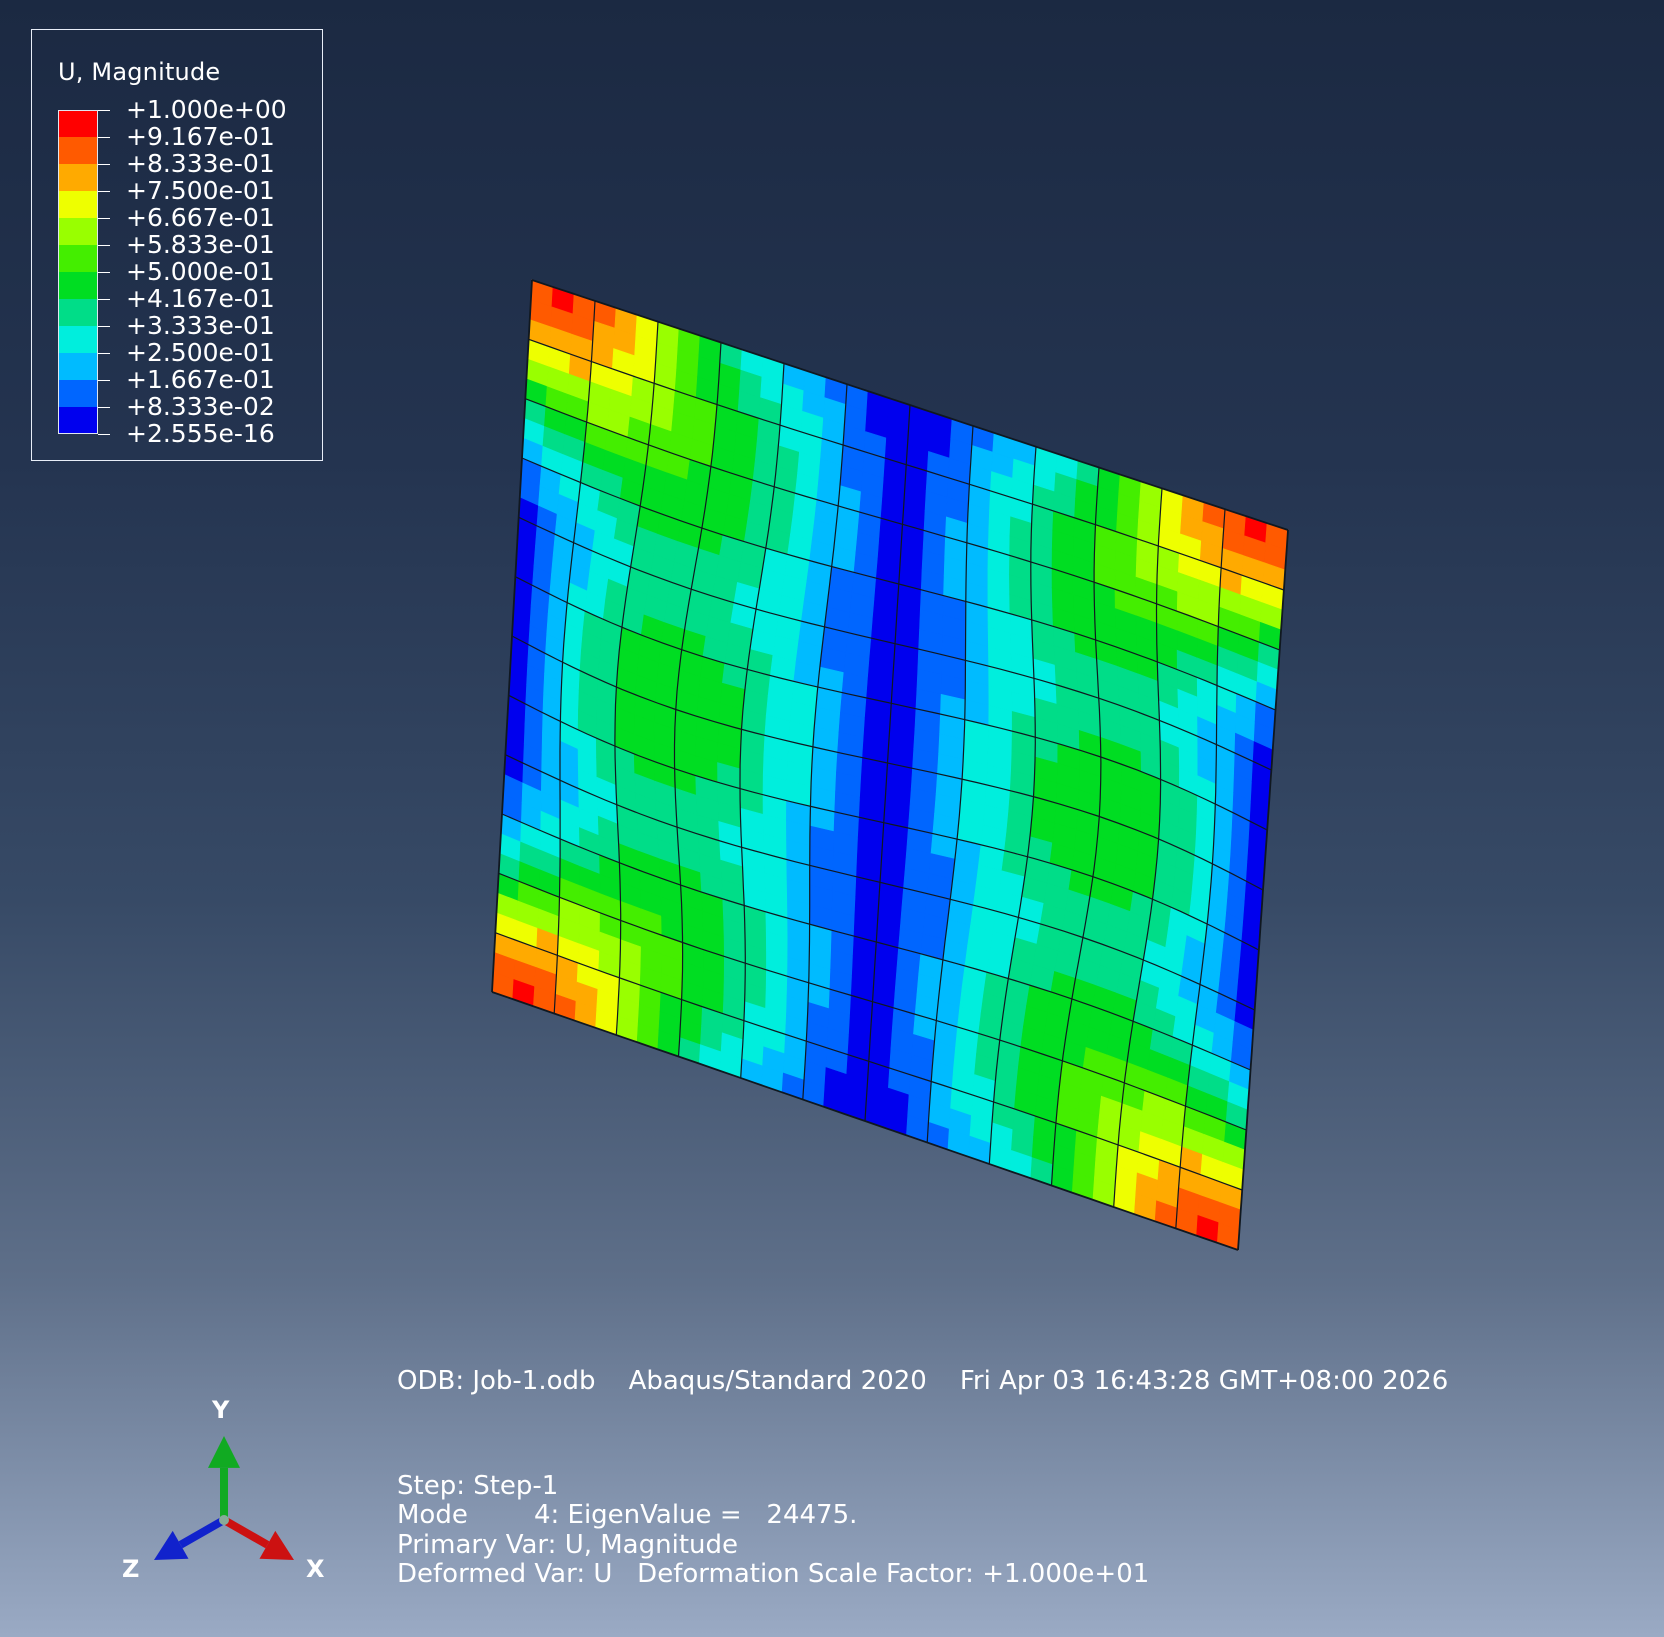 This screenshot has width=1664, height=1637. What do you see at coordinates (200, 325) in the screenshot?
I see `legend-value-label: +3.333e-01` at bounding box center [200, 325].